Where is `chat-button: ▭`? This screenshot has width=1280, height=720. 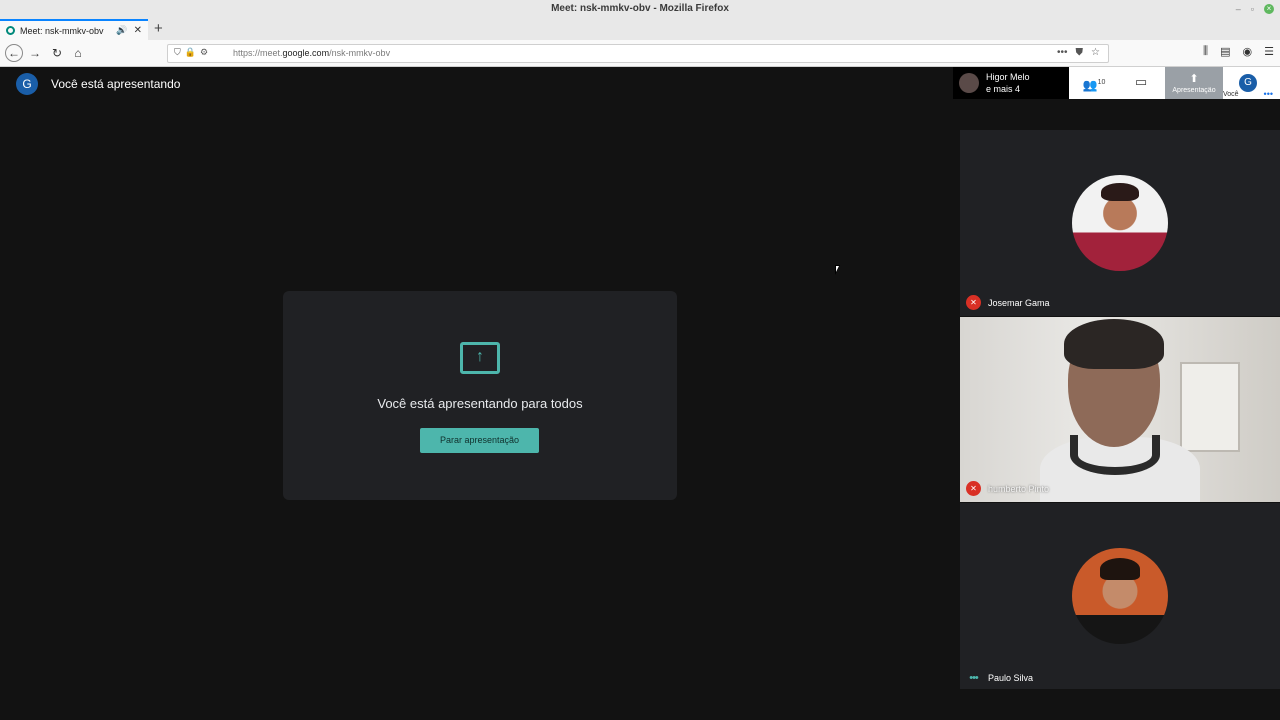
chat-button: ▭ is located at coordinates (1141, 83).